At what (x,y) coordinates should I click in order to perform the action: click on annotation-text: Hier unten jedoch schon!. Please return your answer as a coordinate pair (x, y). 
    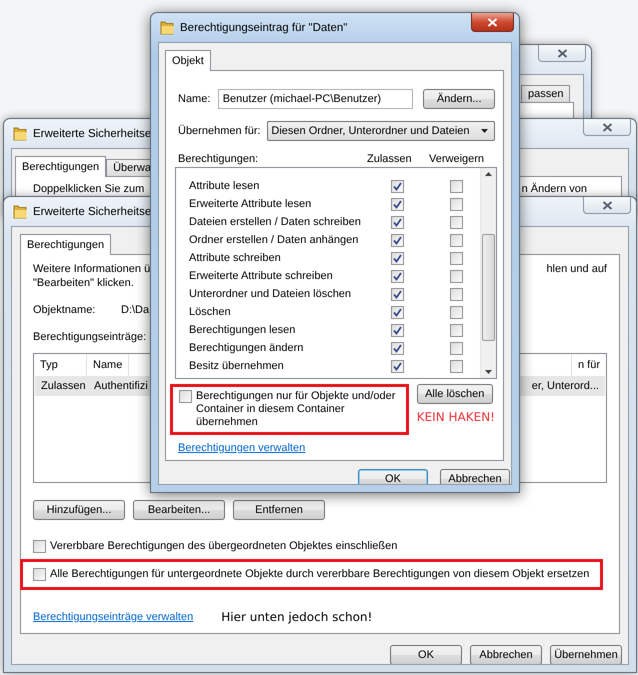
    Looking at the image, I should click on (296, 617).